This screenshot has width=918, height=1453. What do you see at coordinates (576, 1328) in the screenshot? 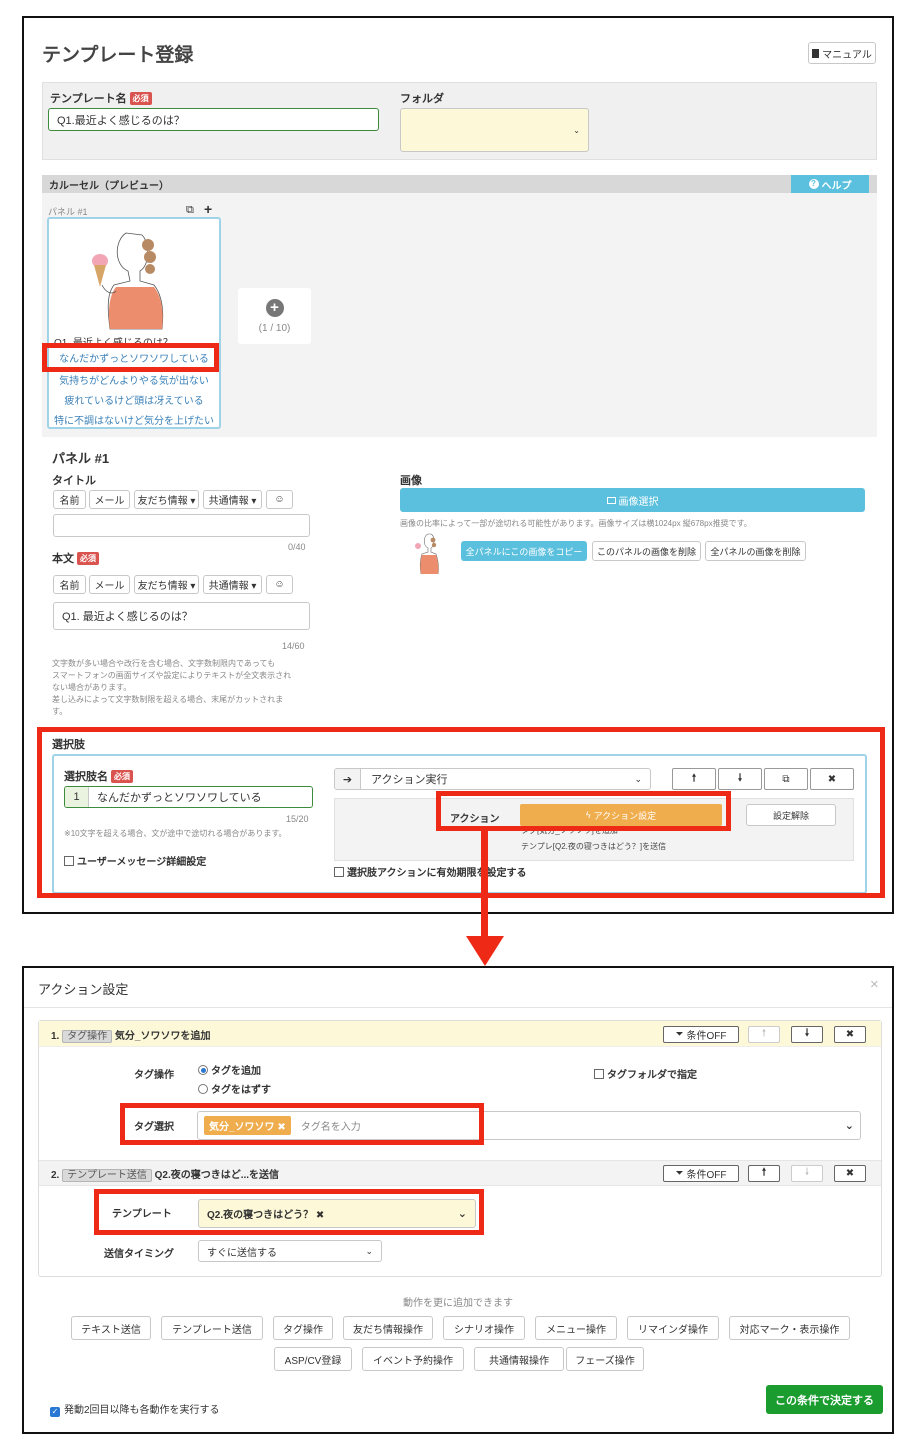
I see `add-menu-op-button: メニュー操作` at bounding box center [576, 1328].